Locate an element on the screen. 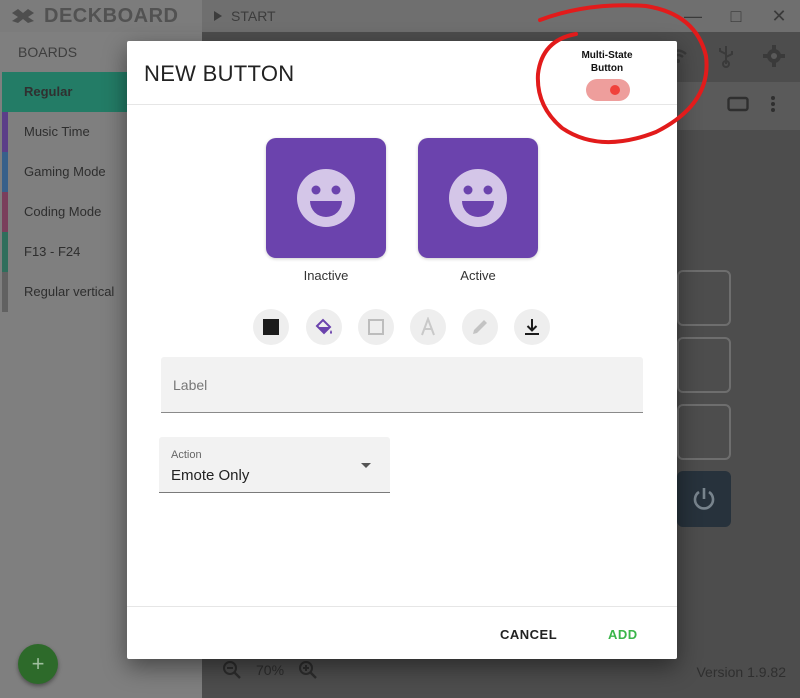 The image size is (800, 698). text-style-icon is located at coordinates (428, 326).